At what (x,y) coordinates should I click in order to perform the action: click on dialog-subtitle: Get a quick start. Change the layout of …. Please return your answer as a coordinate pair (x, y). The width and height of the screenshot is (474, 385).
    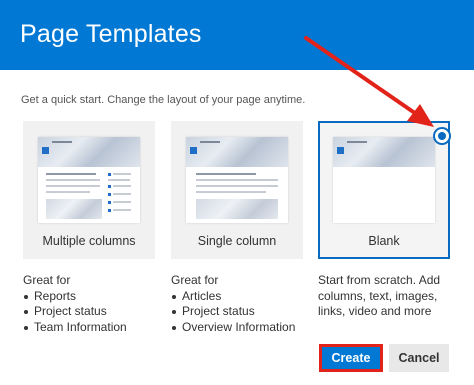
    Looking at the image, I should click on (163, 100).